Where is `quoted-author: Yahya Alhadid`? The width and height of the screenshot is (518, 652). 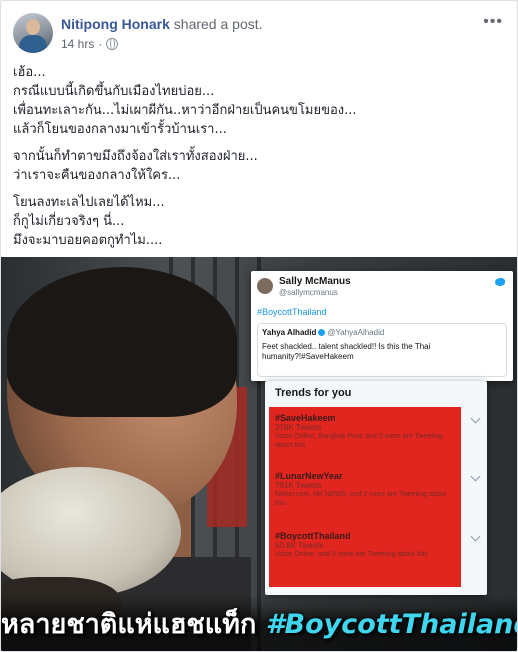
quoted-author: Yahya Alhadid is located at coordinates (289, 332).